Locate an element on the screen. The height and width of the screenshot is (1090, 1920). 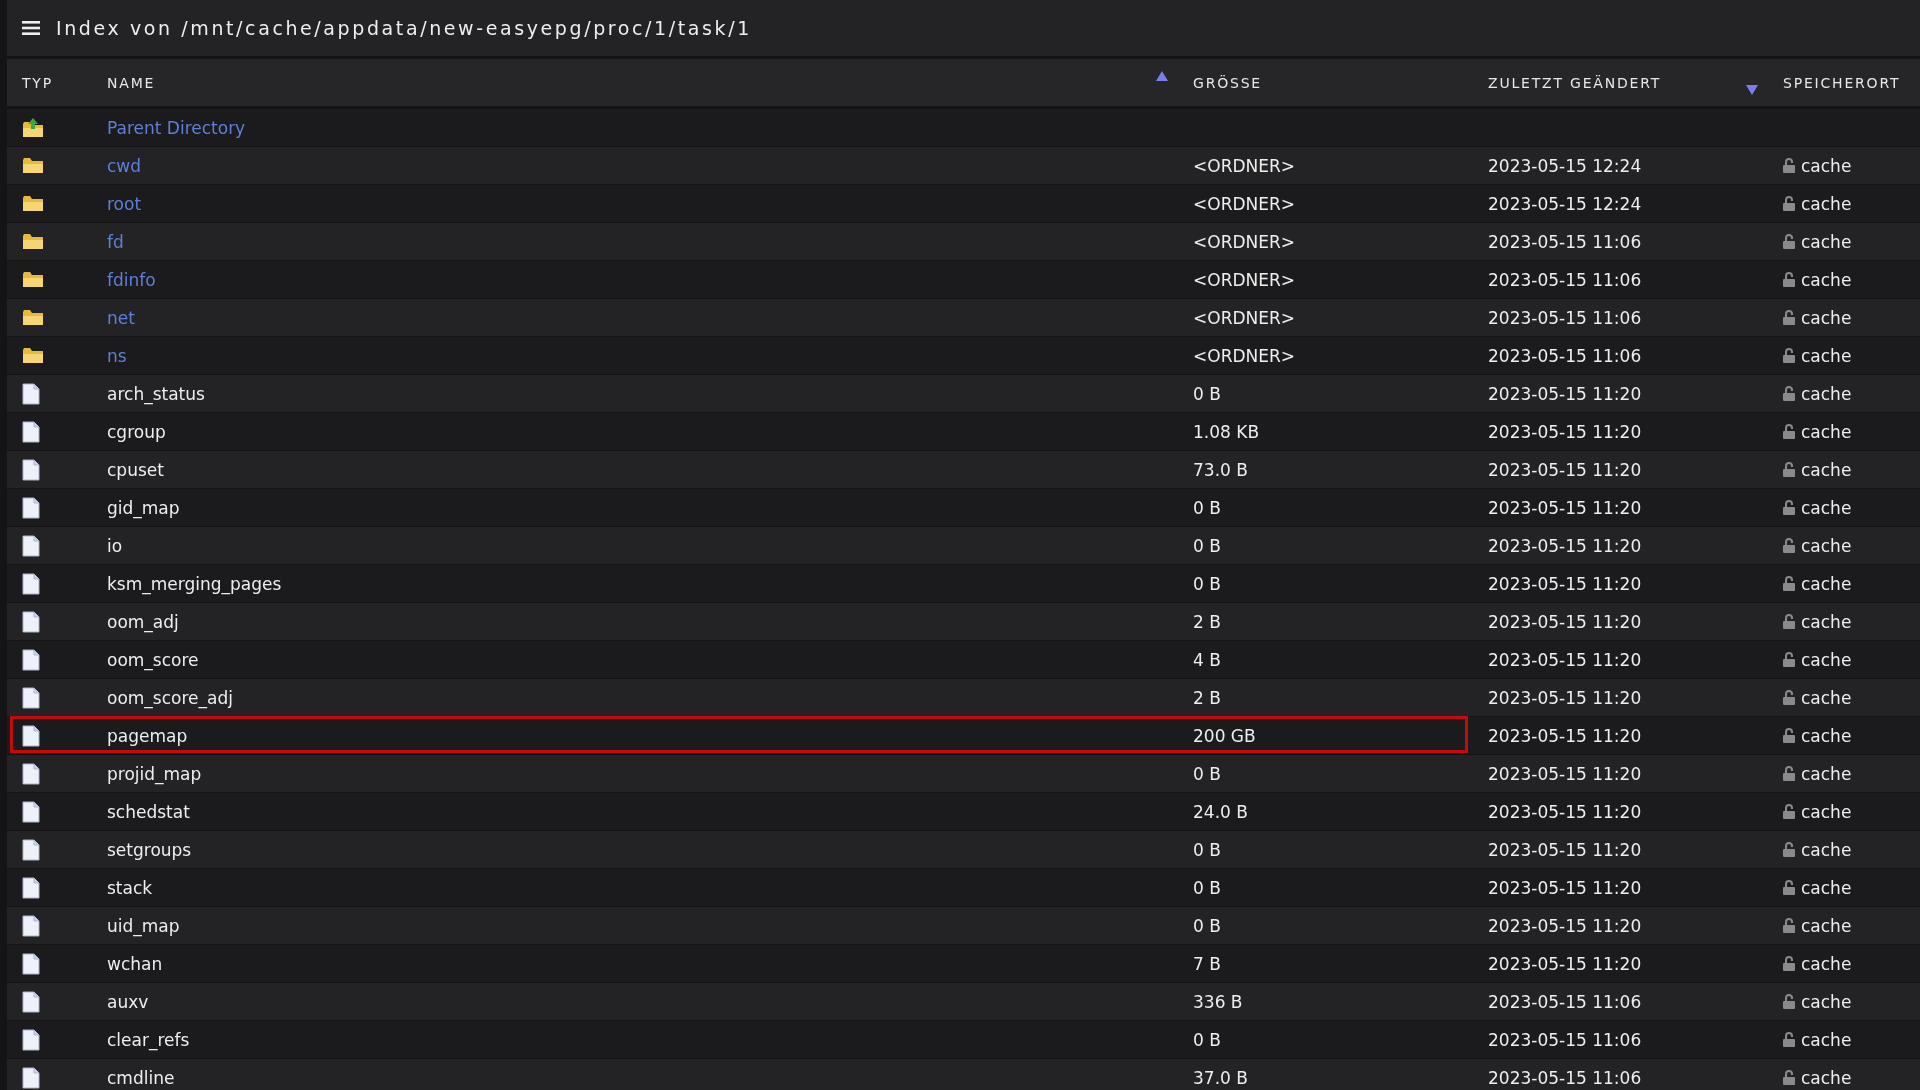
table-row: oom_adj 2 B 2023-05-15 11:20 cache is located at coordinates (963, 621).